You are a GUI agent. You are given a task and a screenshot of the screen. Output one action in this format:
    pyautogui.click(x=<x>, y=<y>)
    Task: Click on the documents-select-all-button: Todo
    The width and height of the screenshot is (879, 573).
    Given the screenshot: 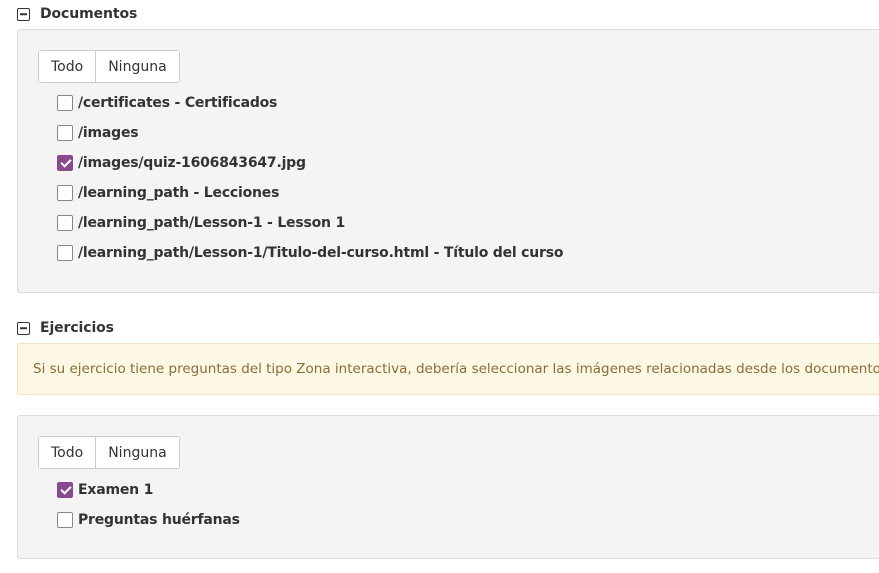 What is the action you would take?
    pyautogui.click(x=67, y=66)
    